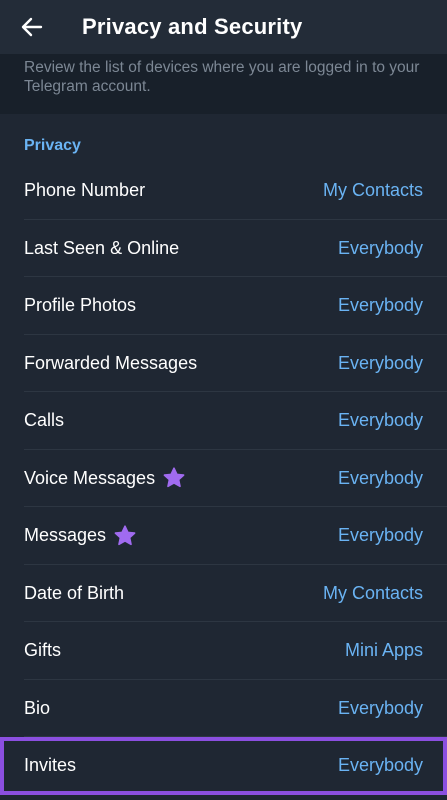 The image size is (447, 800). What do you see at coordinates (90, 477) in the screenshot?
I see `privacy-item-label: Voice Messages` at bounding box center [90, 477].